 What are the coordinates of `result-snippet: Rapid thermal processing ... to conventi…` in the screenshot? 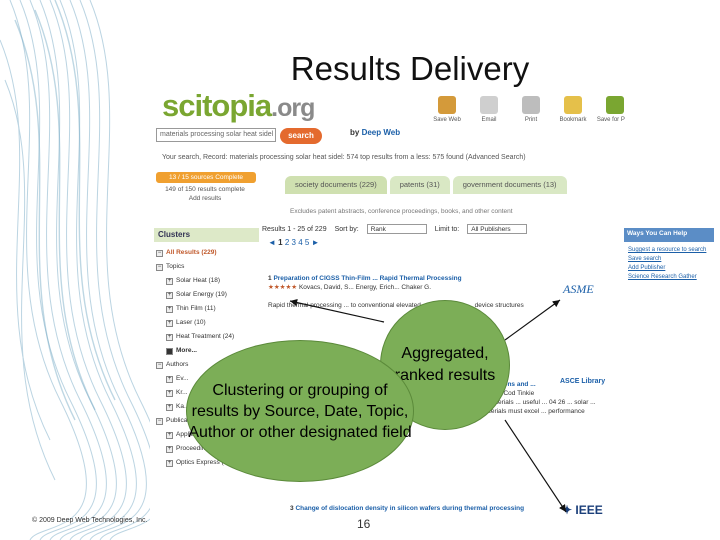 It's located at (396, 305).